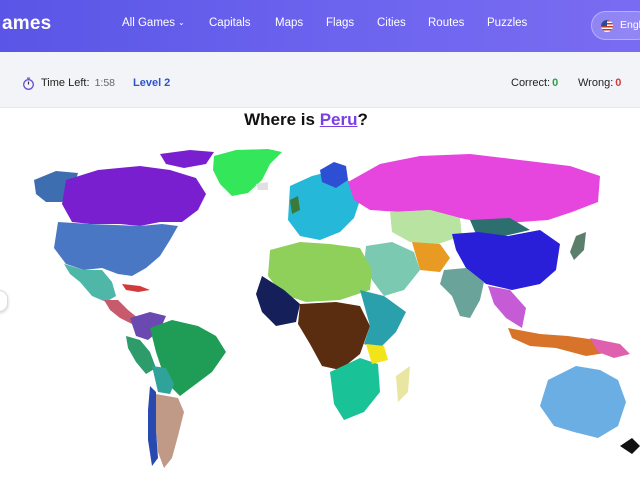  What do you see at coordinates (104, 83) in the screenshot?
I see `time-left-value: 1:58` at bounding box center [104, 83].